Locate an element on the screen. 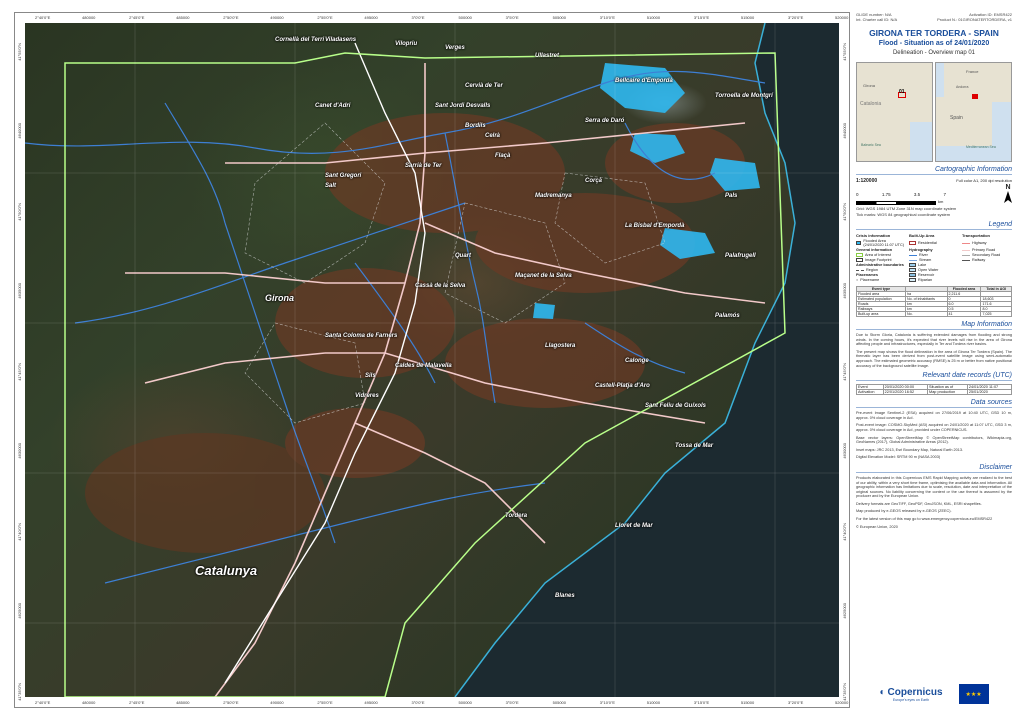 Image resolution: width=1020 pixels, height=720 pixels. place-label: Quart is located at coordinates (463, 256).